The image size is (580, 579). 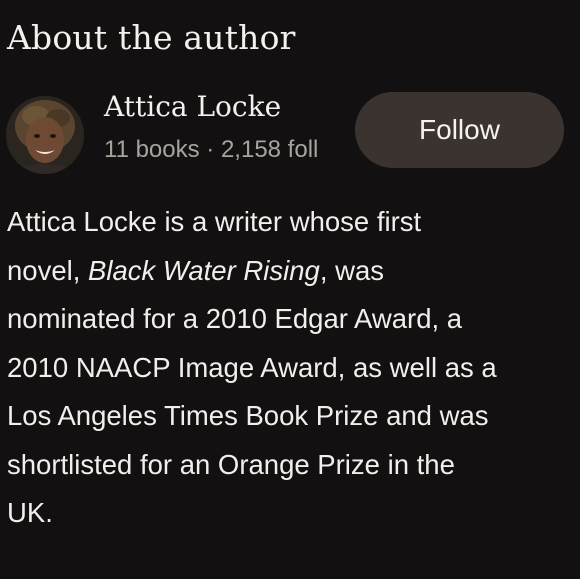 What do you see at coordinates (459, 130) in the screenshot?
I see `follow-button: Follow` at bounding box center [459, 130].